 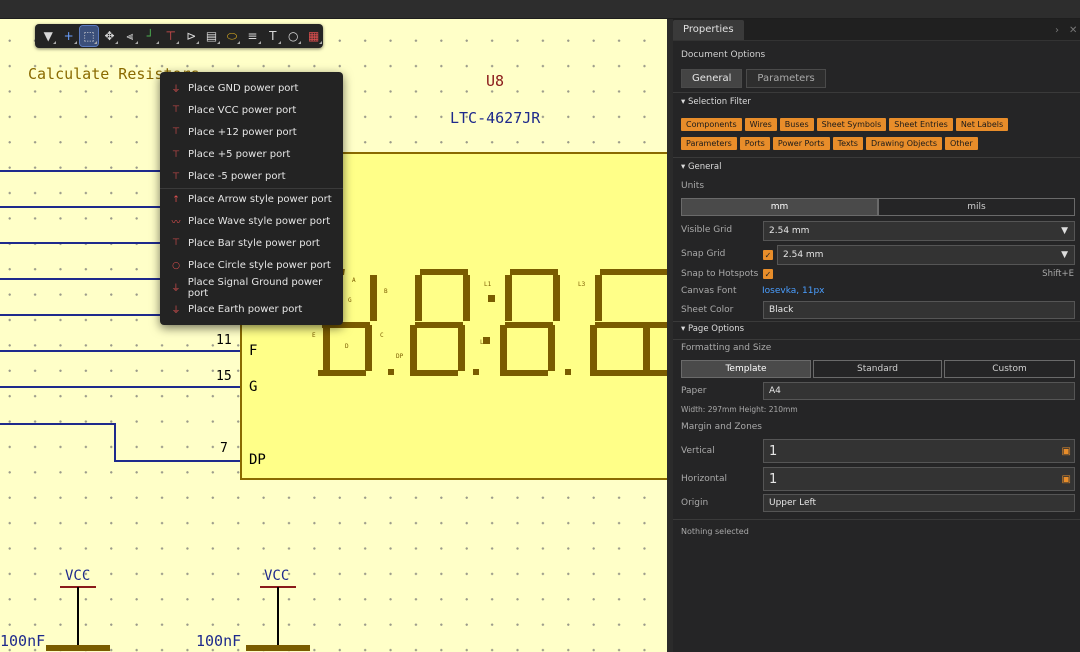 What do you see at coordinates (698, 451) in the screenshot?
I see `vertical-label: Vertical` at bounding box center [698, 451].